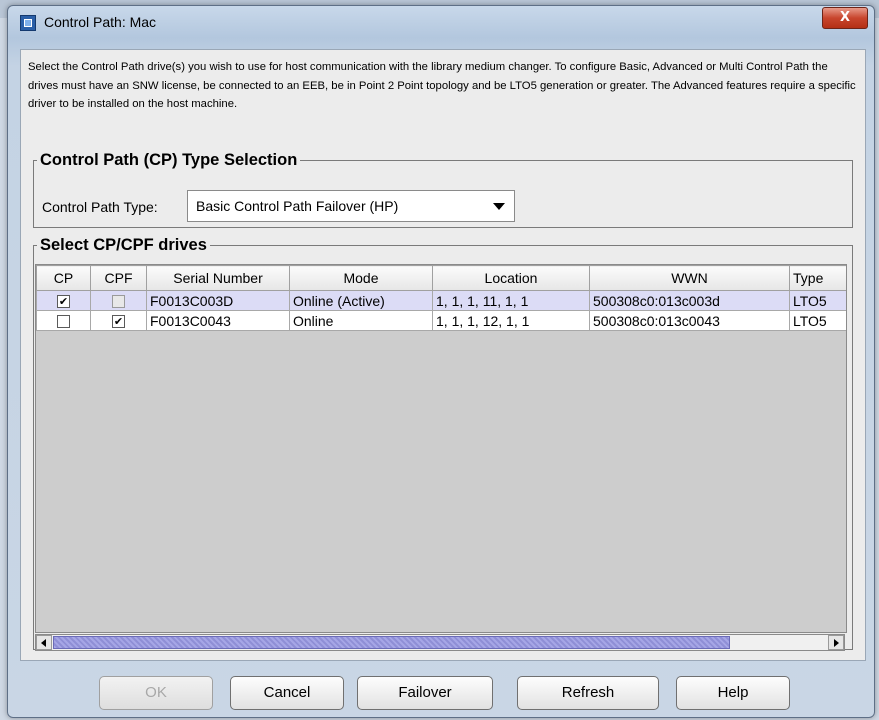 The height and width of the screenshot is (720, 879). Describe the element at coordinates (511, 278) in the screenshot. I see `column-header-location: Location` at that location.